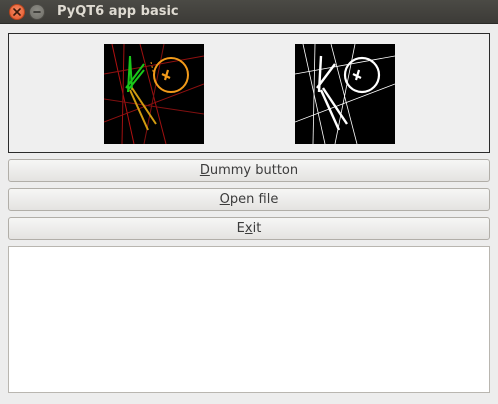 This screenshot has width=498, height=404. What do you see at coordinates (224, 199) in the screenshot?
I see `open-file-button-mnemonic: O` at bounding box center [224, 199].